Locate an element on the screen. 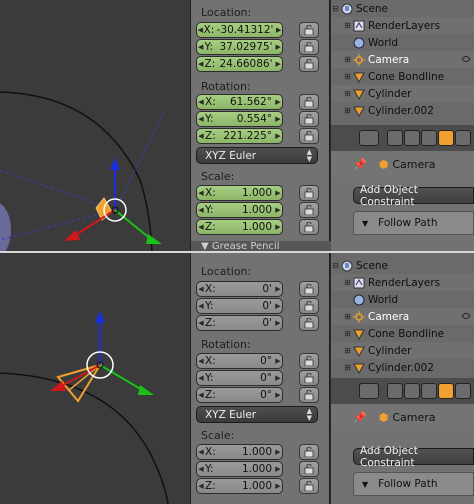 This screenshot has height=504, width=474. location-y-field: ◀ Y: 0' ▶ is located at coordinates (239, 306).